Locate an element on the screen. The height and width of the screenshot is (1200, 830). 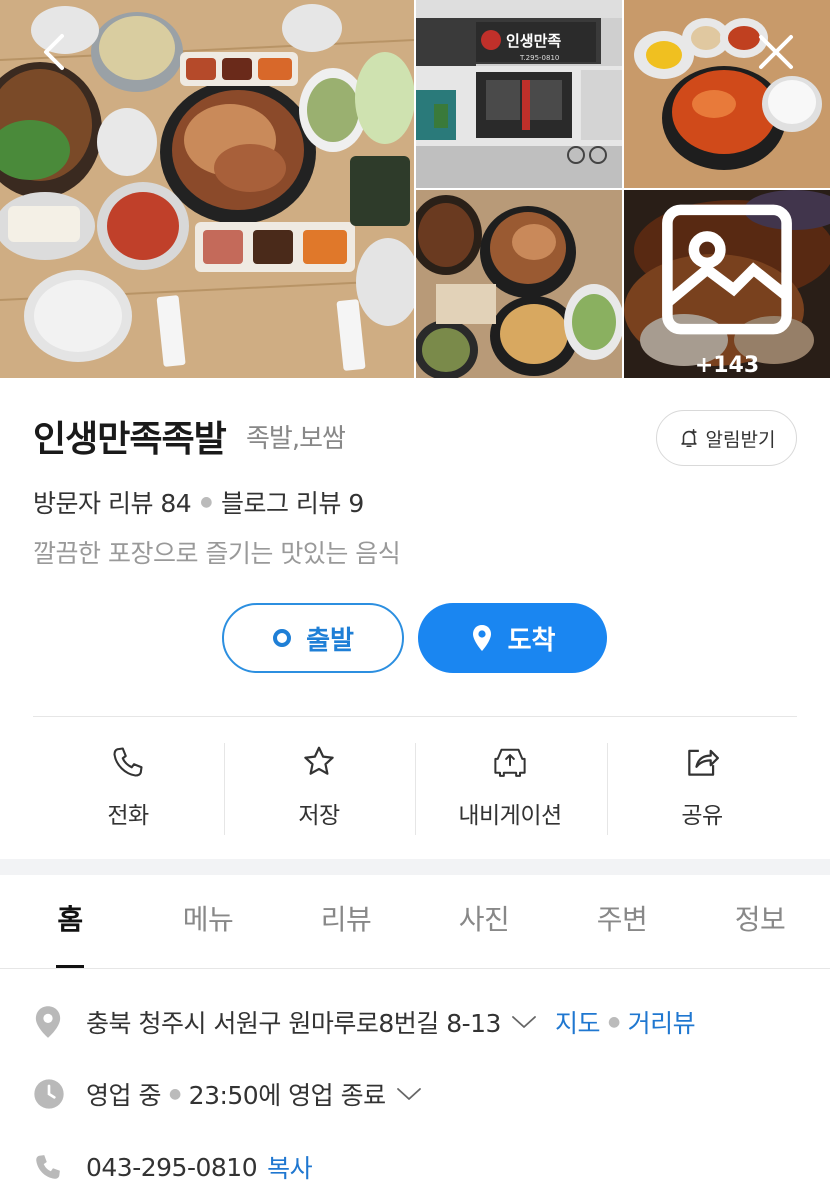
phone-row: 043-295-0810 복사 is located at coordinates (173, 1167).